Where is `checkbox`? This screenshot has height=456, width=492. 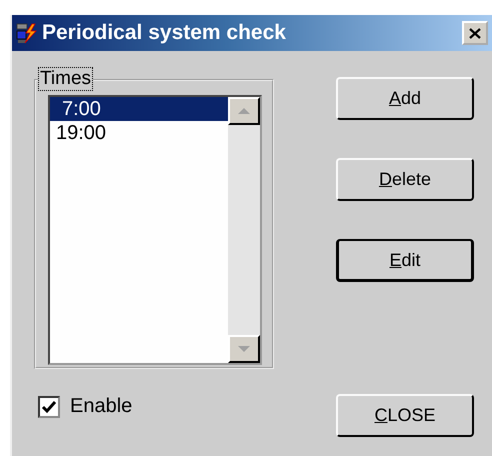
checkbox is located at coordinates (49, 407).